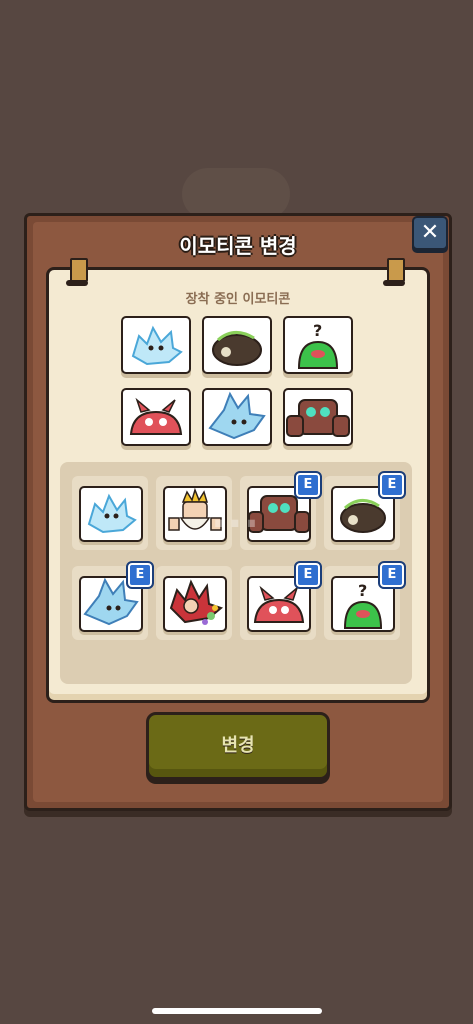  Describe the element at coordinates (237, 1011) in the screenshot. I see `home-indicator` at that location.